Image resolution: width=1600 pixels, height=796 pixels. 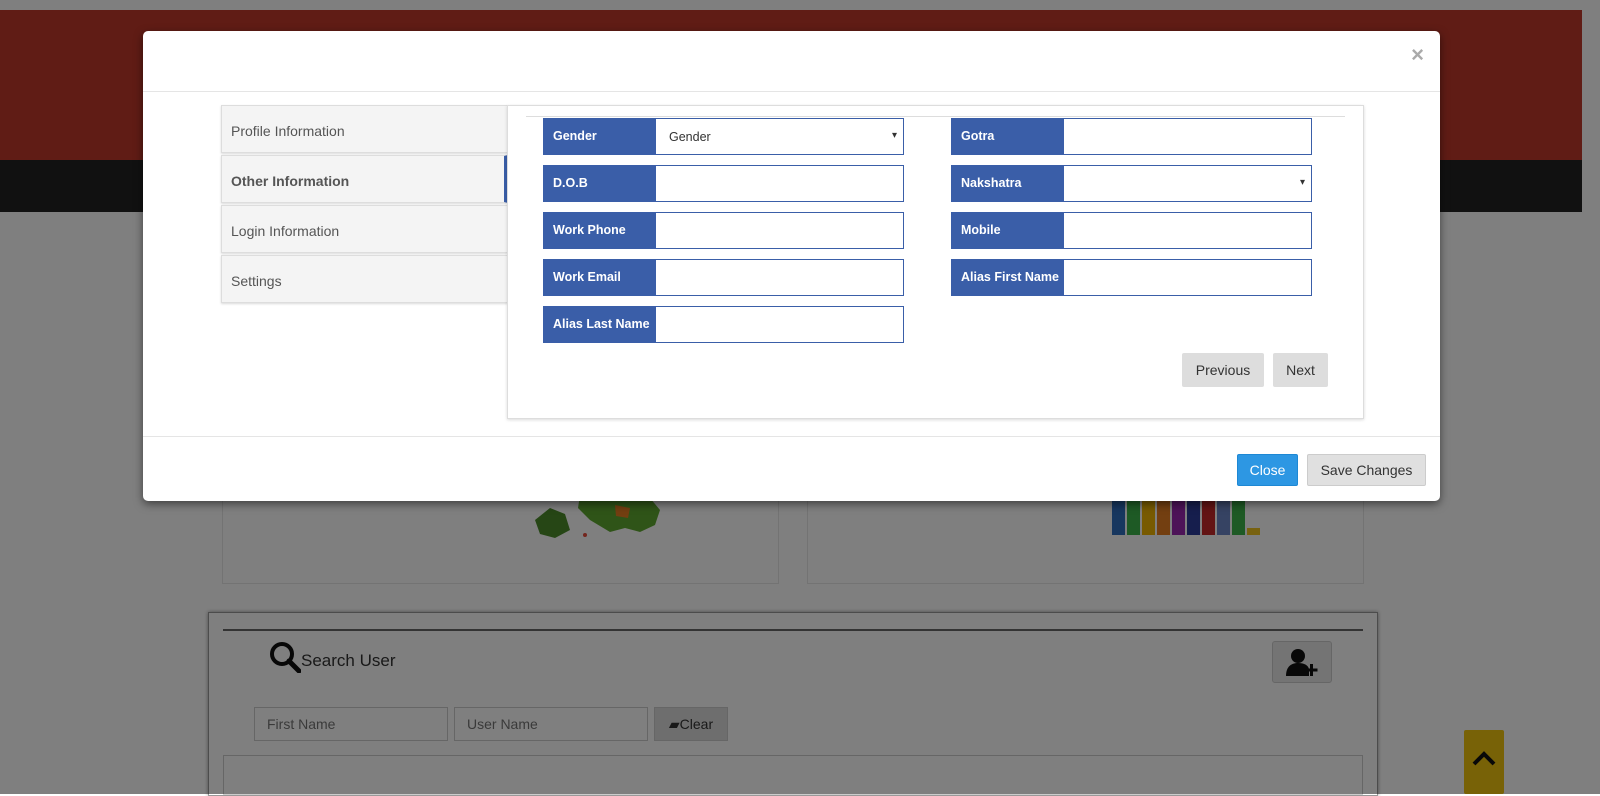 I want to click on work-email-field: Work Email, so click(x=723, y=277).